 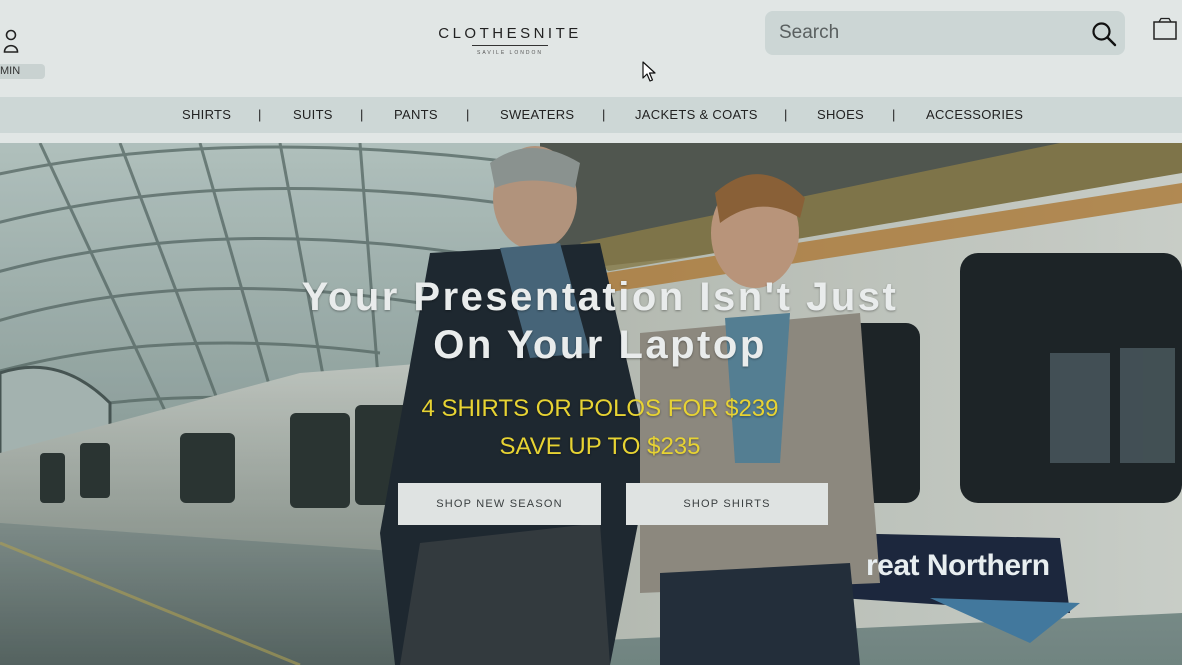 I want to click on nav-item-jackets-coats: JACKETS & COATS, so click(x=696, y=115).